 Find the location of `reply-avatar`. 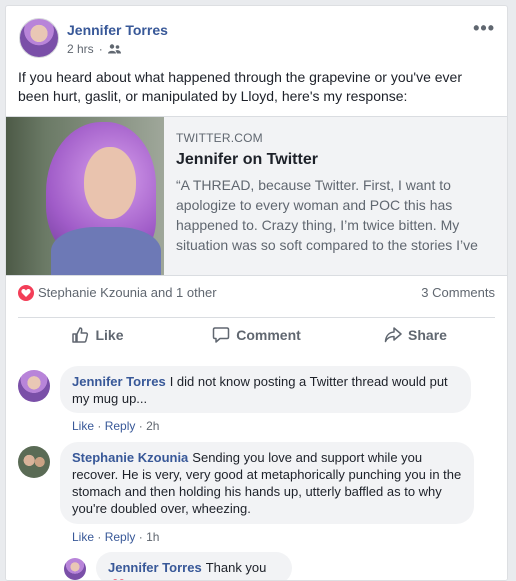

reply-avatar is located at coordinates (75, 569).